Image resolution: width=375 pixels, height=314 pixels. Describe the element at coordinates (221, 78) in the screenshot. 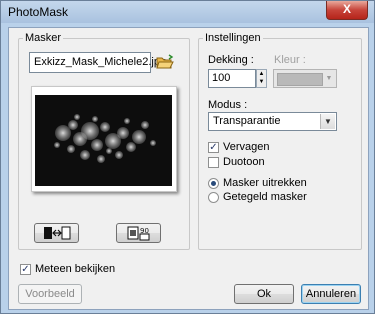

I see `opacity-value: 100` at that location.